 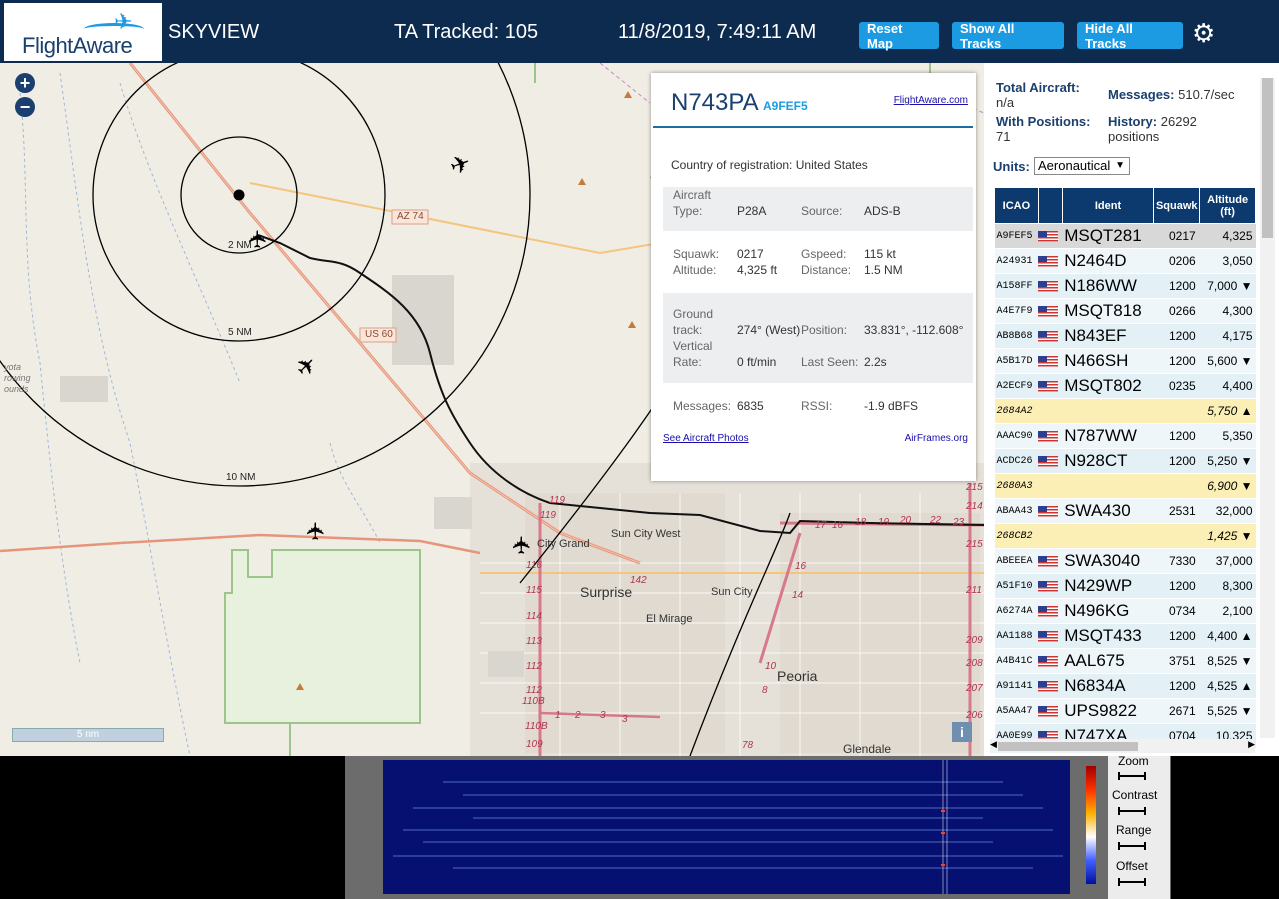 What do you see at coordinates (1125, 511) in the screenshot?
I see `table-row: ABAA43 SWA430 2531 32,000` at bounding box center [1125, 511].